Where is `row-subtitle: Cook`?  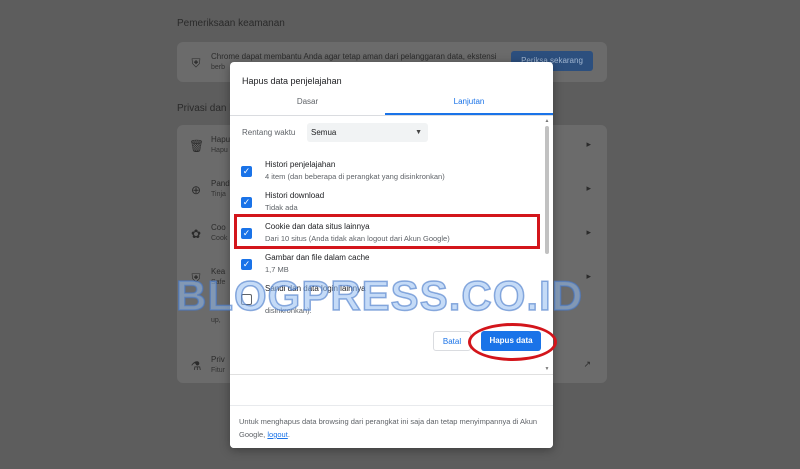 row-subtitle: Cook is located at coordinates (219, 238).